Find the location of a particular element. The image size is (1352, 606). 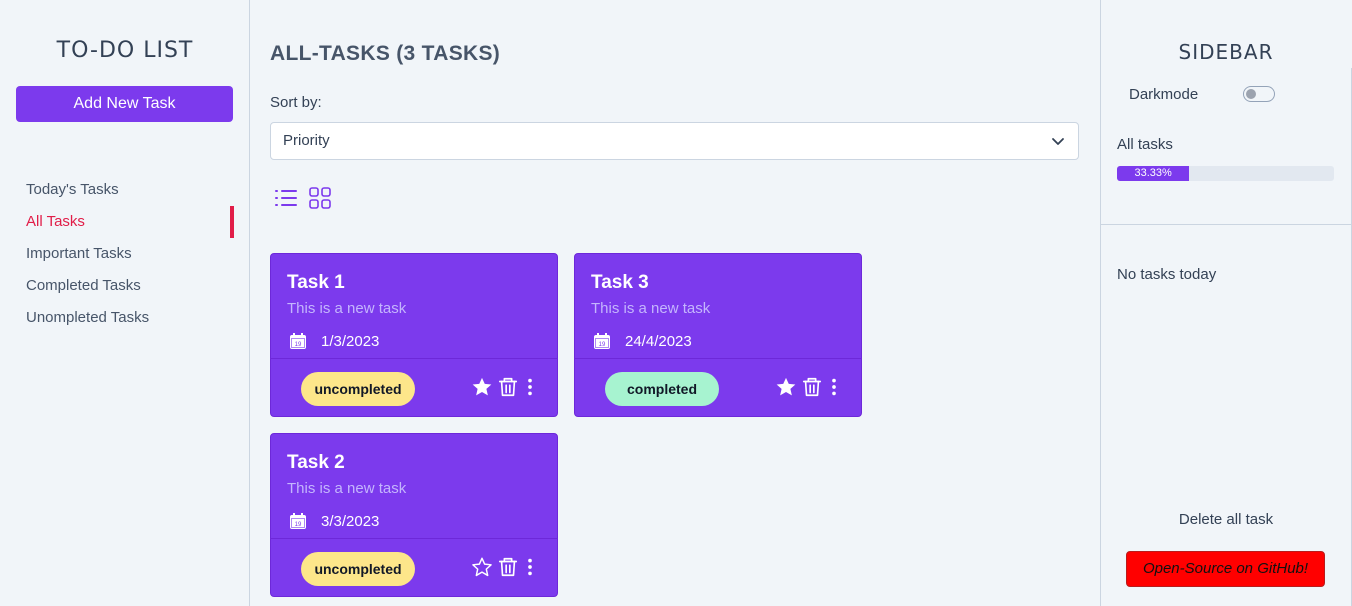

task-date: 24/4/2023 is located at coordinates (658, 341).